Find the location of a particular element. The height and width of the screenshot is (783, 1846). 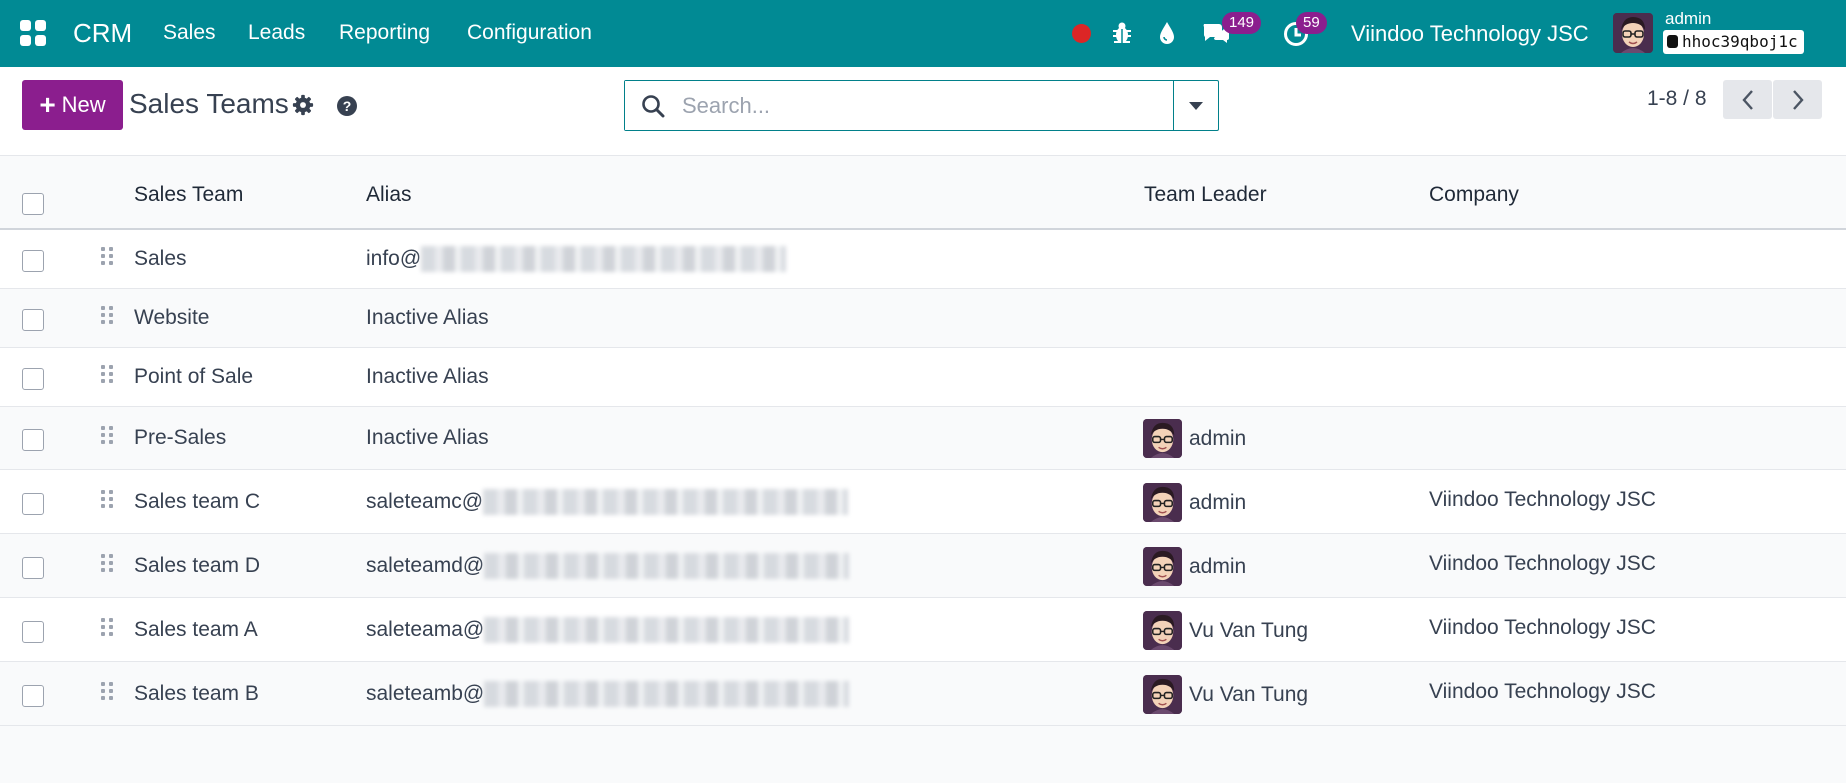

column-header-company: Company is located at coordinates (1474, 195).